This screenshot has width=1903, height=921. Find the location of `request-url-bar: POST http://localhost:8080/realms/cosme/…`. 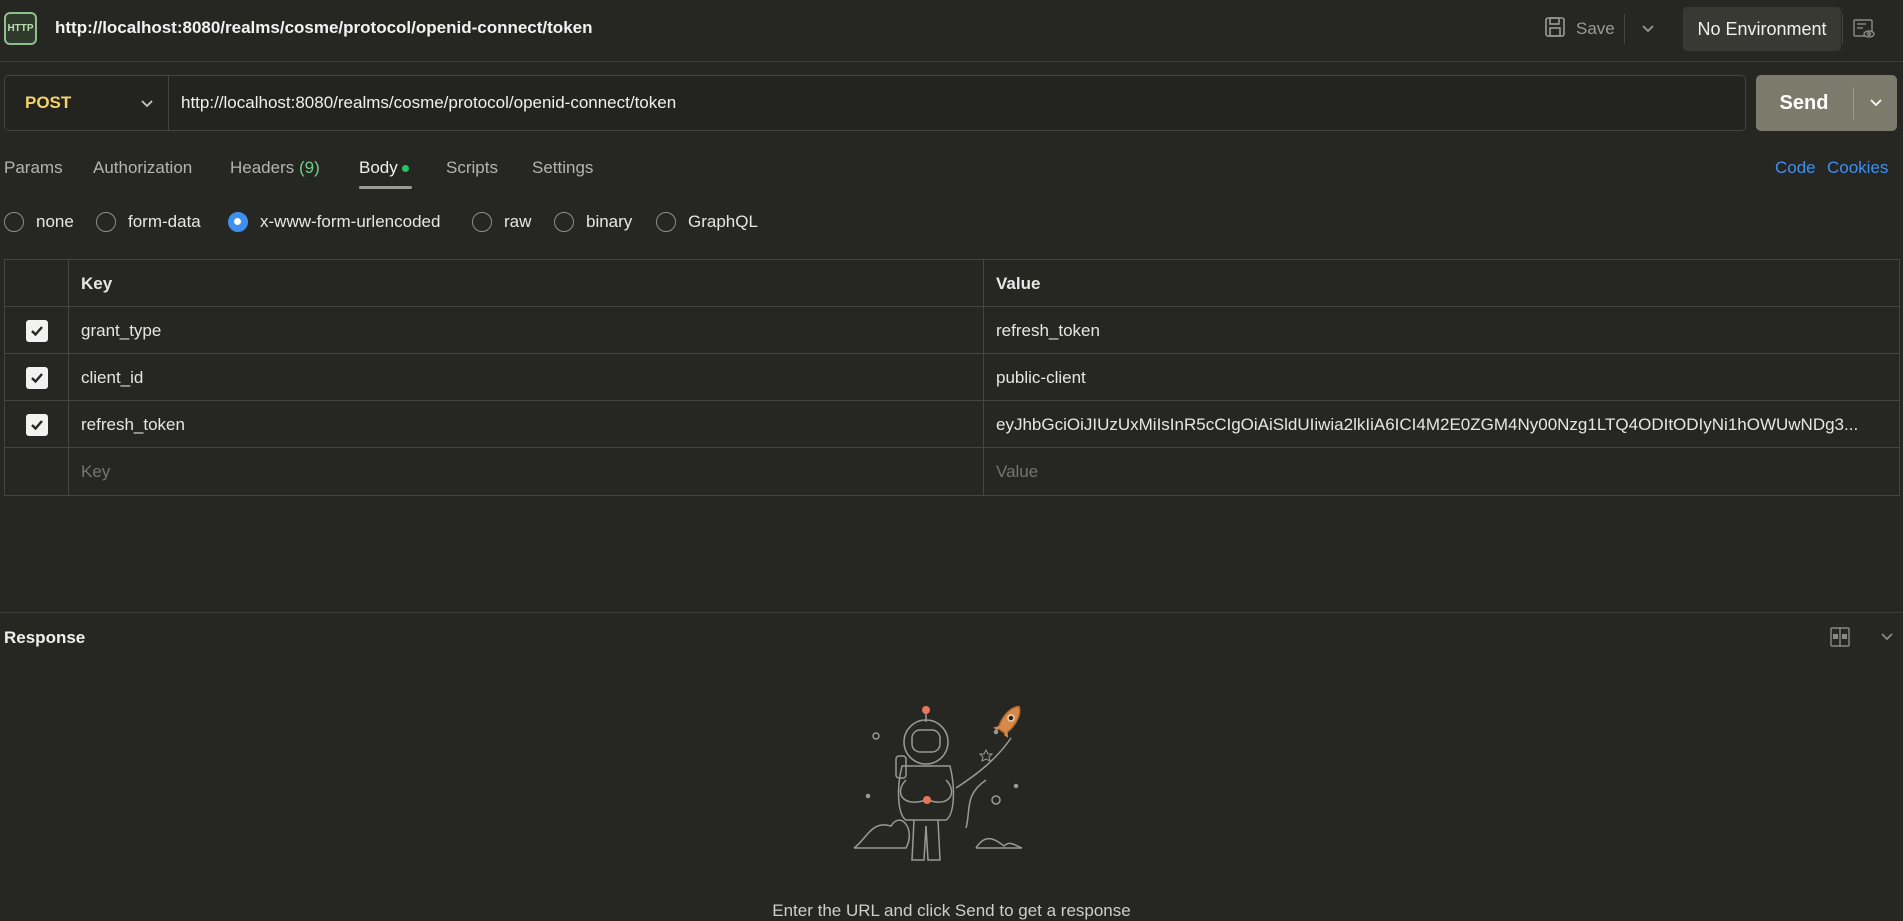

request-url-bar: POST http://localhost:8080/realms/cosme/… is located at coordinates (875, 103).